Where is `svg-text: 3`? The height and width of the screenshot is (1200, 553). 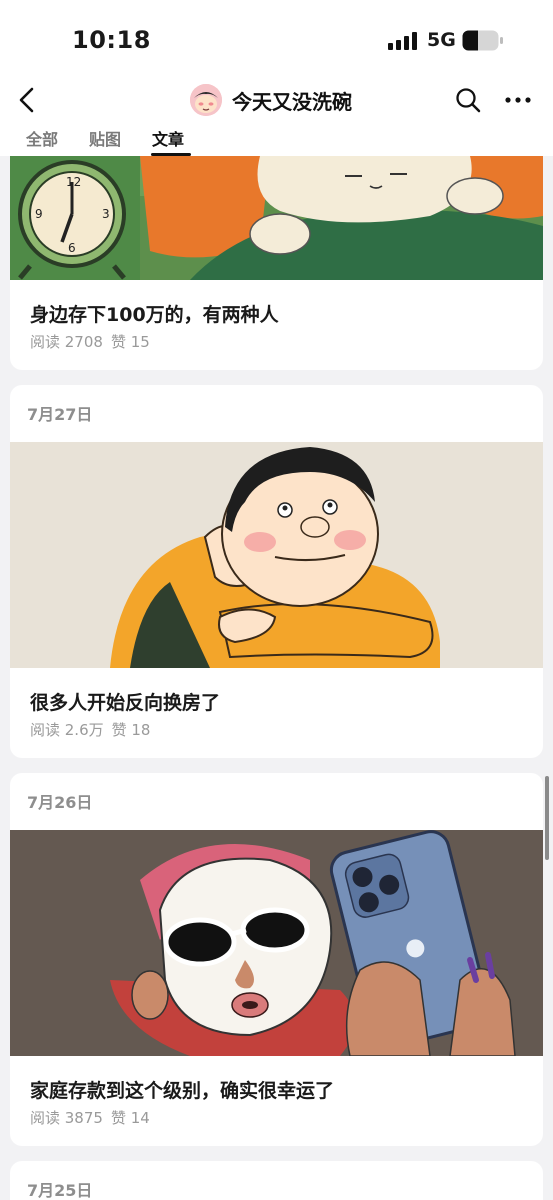
svg-text: 3 is located at coordinates (106, 214).